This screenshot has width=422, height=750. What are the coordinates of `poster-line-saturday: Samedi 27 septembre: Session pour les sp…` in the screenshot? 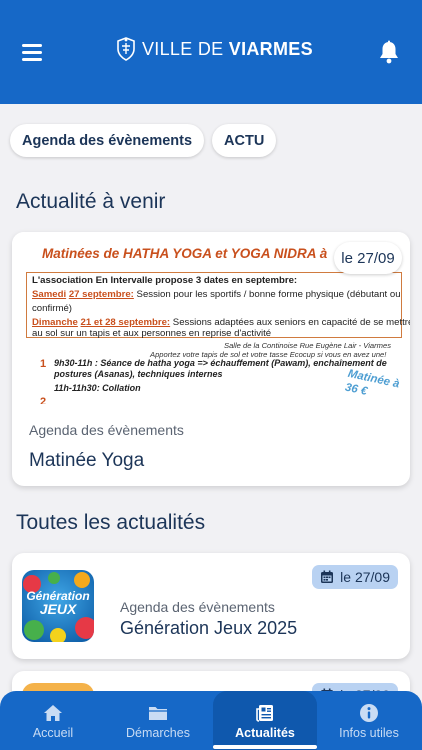 It's located at (216, 294).